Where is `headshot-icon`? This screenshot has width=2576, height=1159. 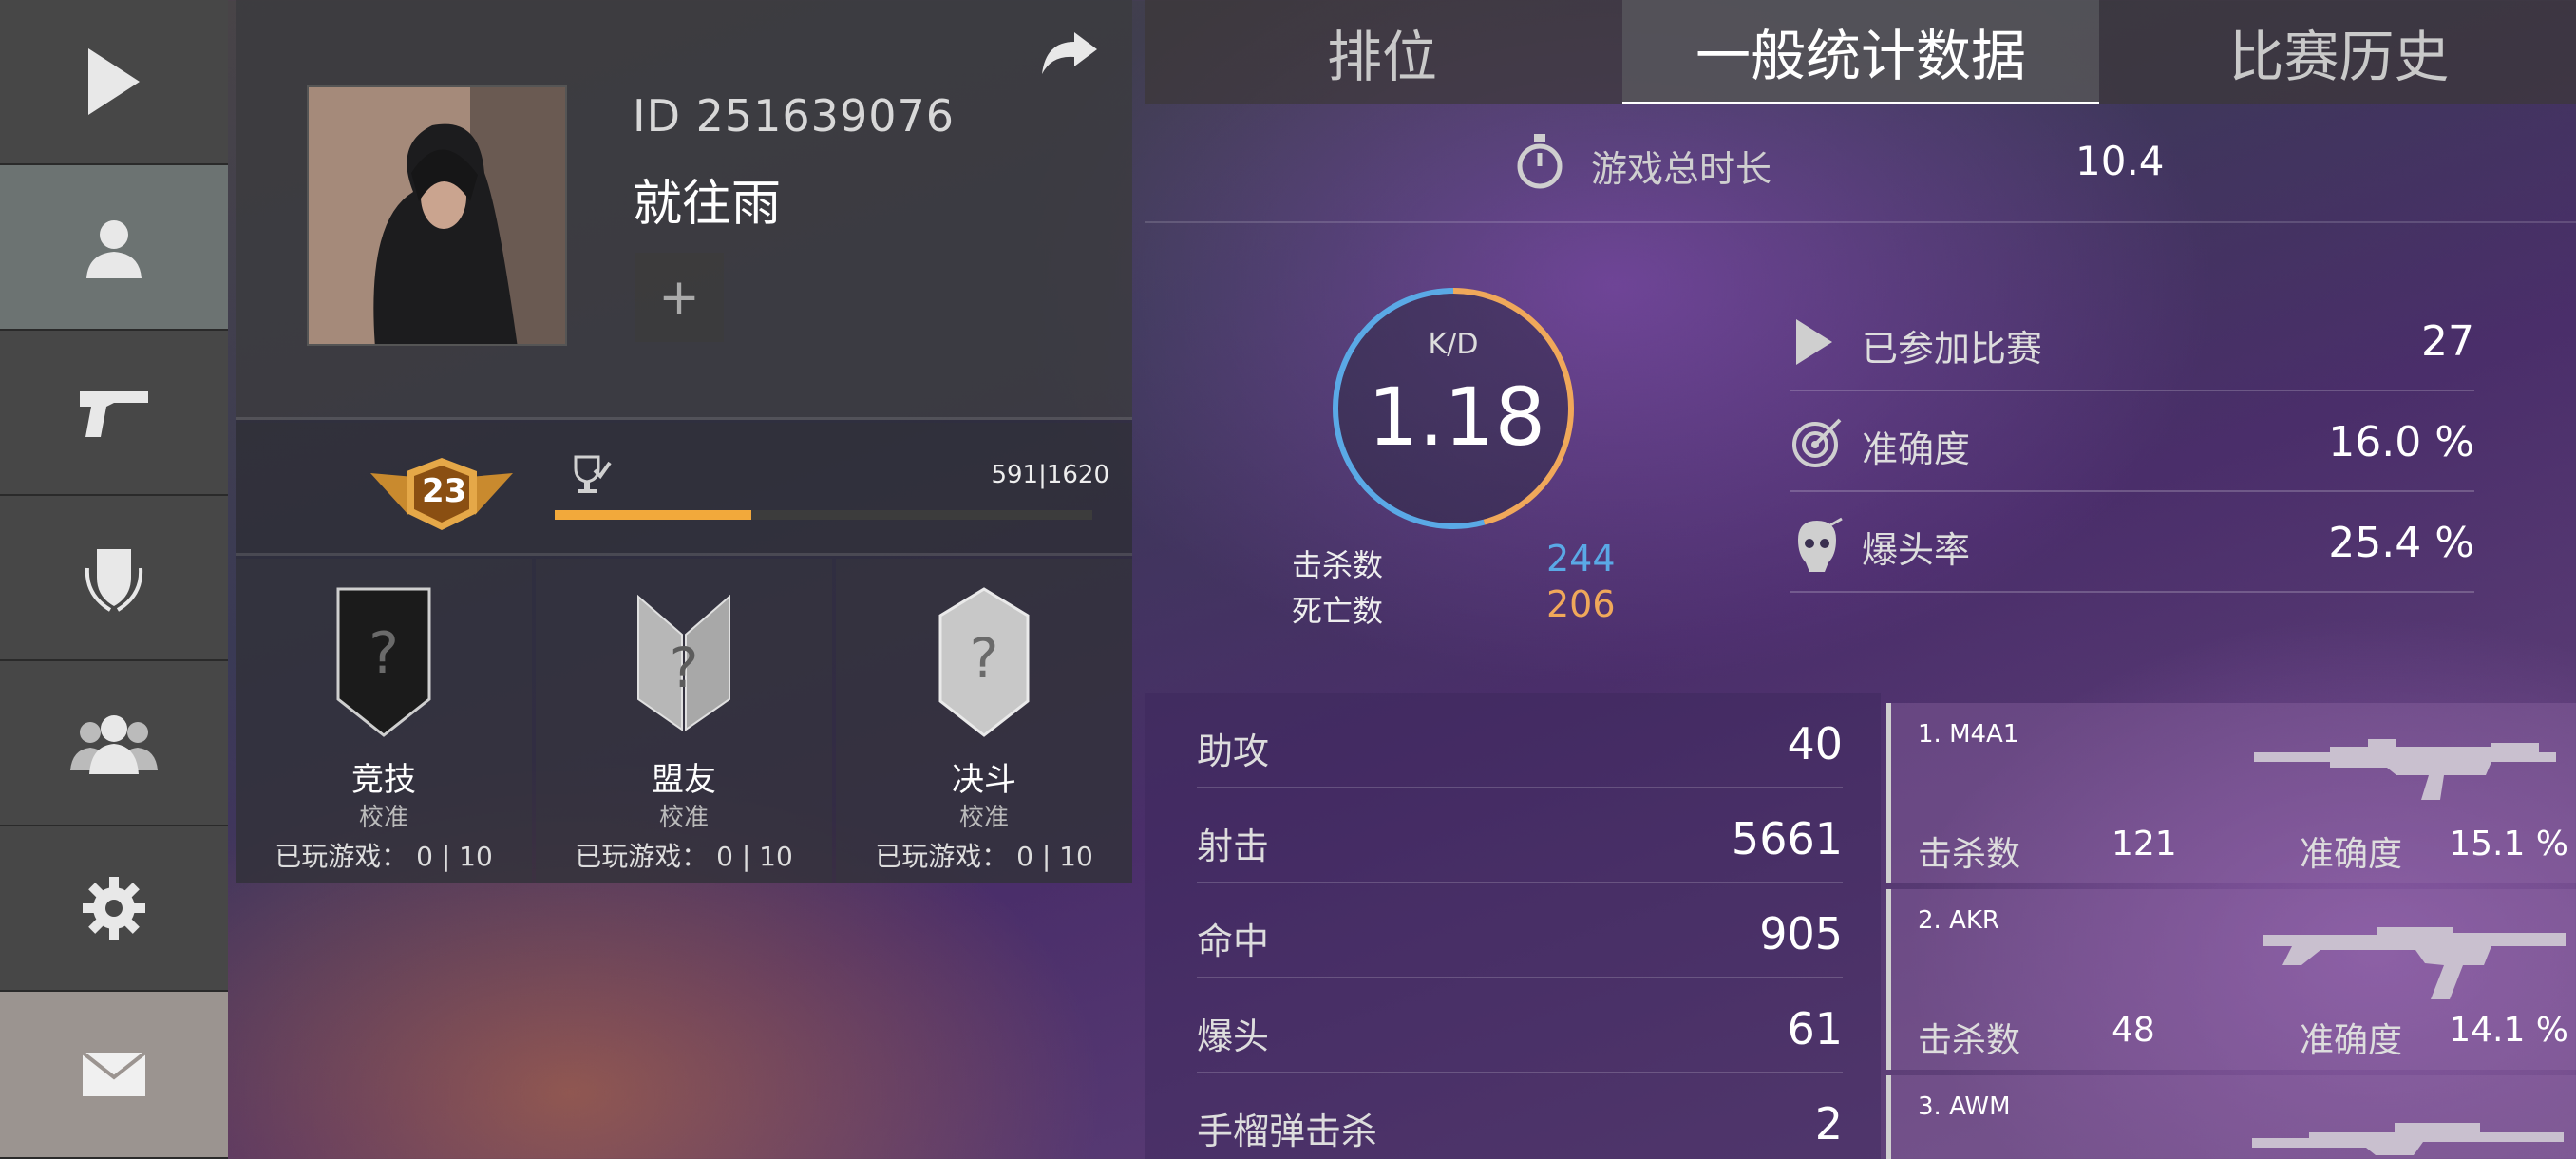 headshot-icon is located at coordinates (1820, 544).